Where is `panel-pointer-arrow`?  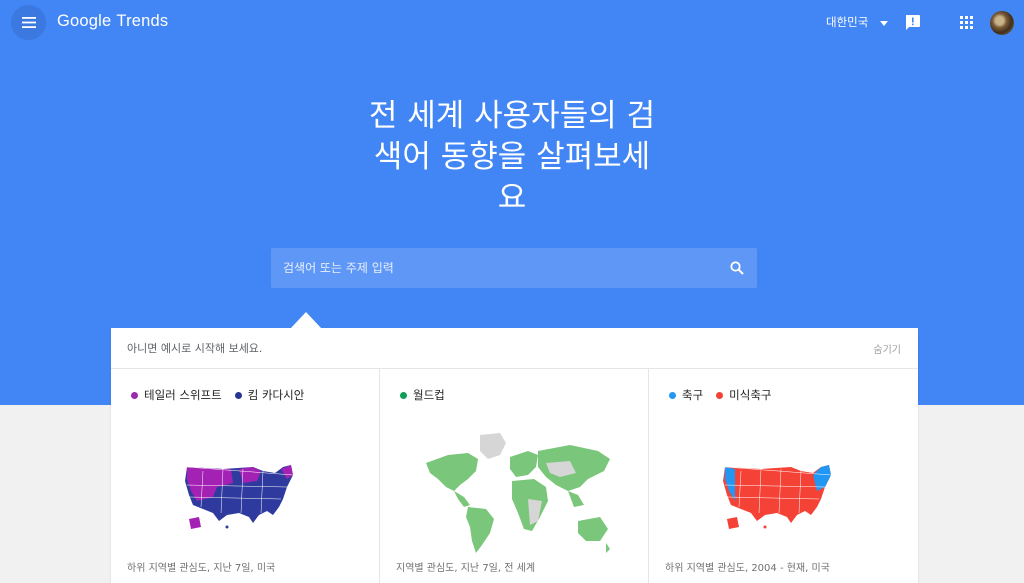 panel-pointer-arrow is located at coordinates (306, 320).